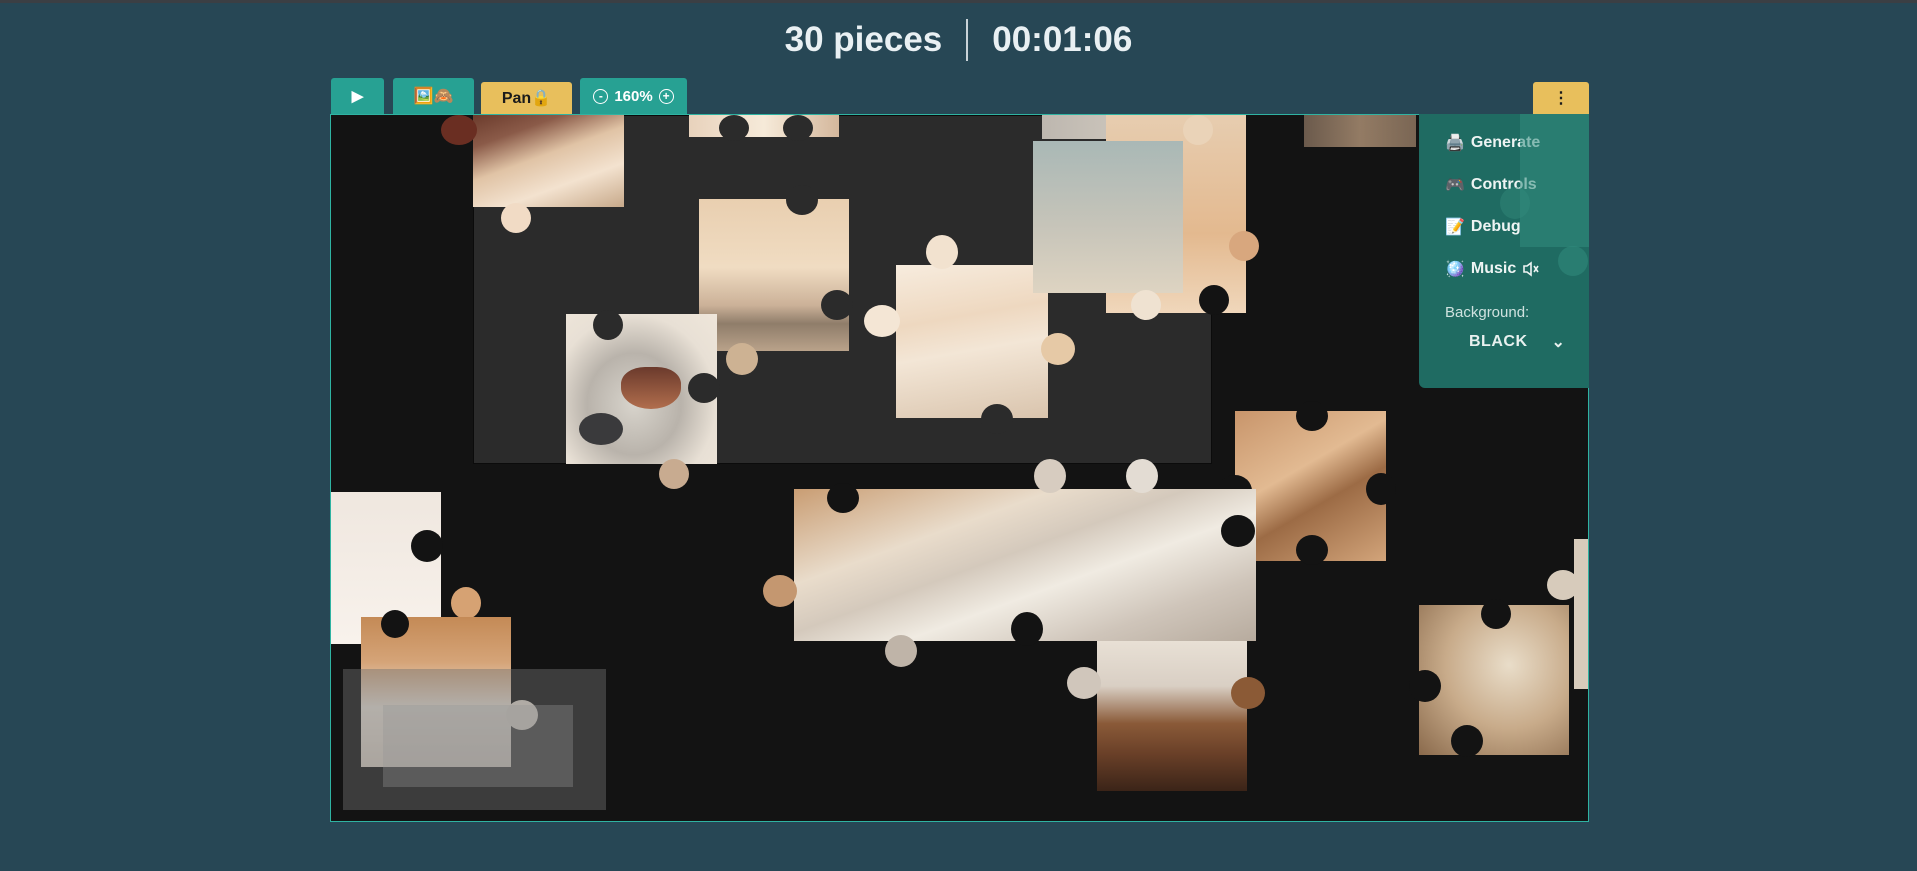 Image resolution: width=1917 pixels, height=871 pixels. I want to click on header-separator, so click(967, 40).